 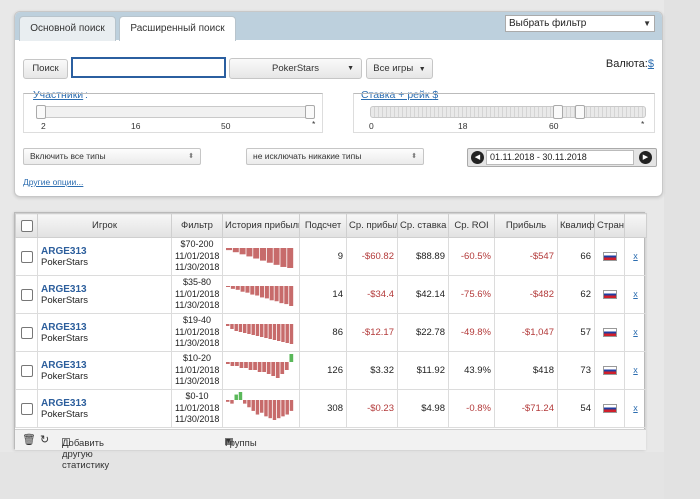 I want to click on participants-track, so click(x=175, y=112).